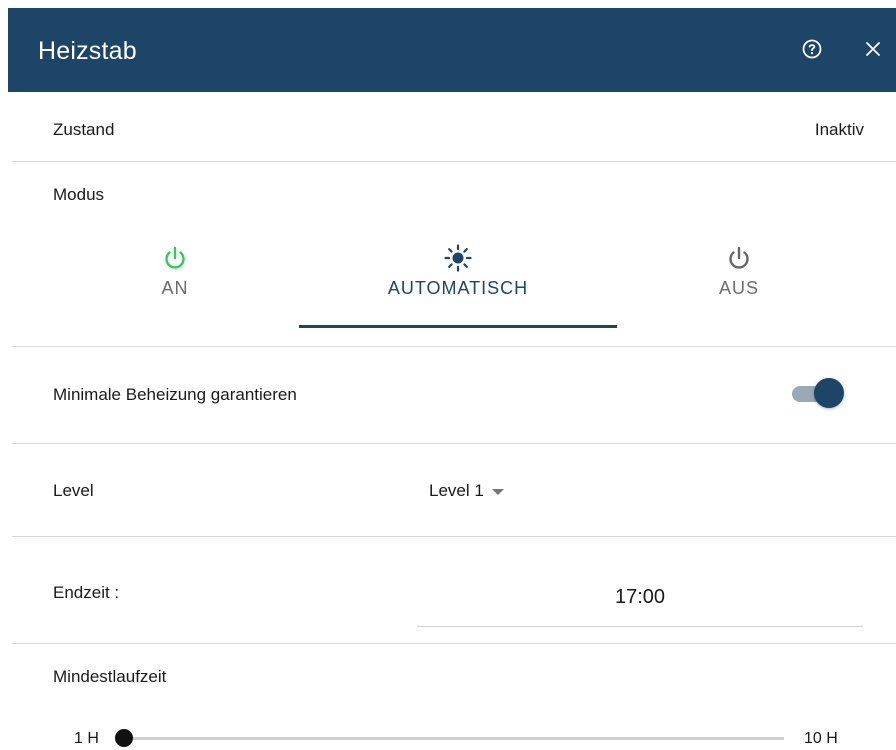 The width and height of the screenshot is (896, 750). What do you see at coordinates (124, 738) in the screenshot?
I see `min-runtime-slider-thumb` at bounding box center [124, 738].